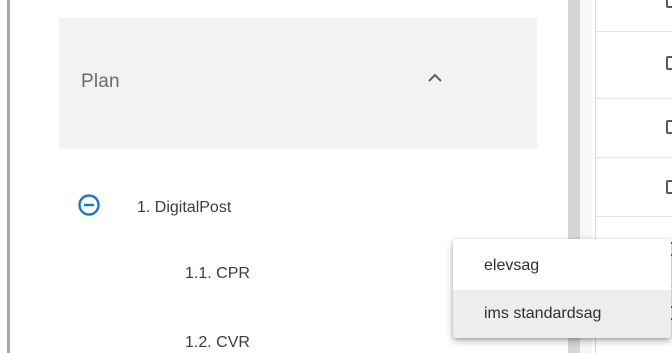  Describe the element at coordinates (217, 343) in the screenshot. I see `tree-node-cvr: 1.2. CVR` at that location.